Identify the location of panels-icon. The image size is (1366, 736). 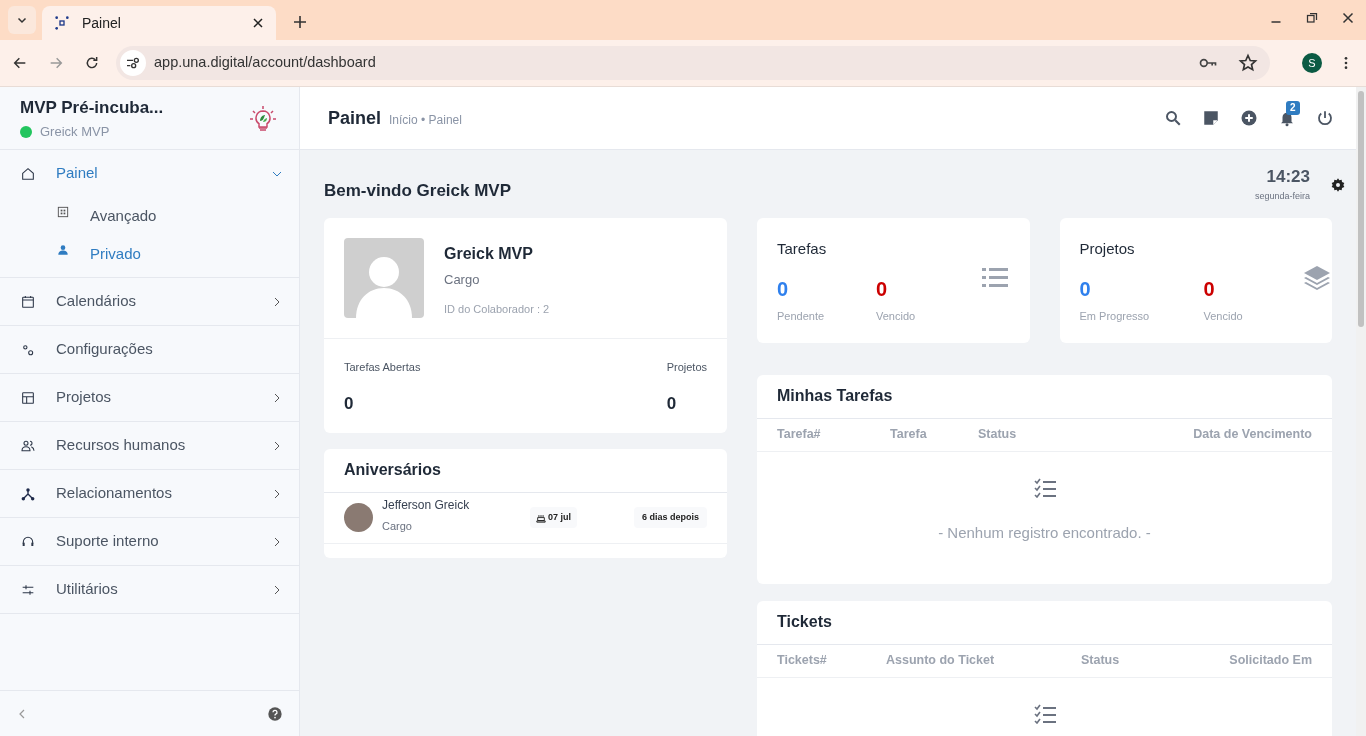
(28, 397).